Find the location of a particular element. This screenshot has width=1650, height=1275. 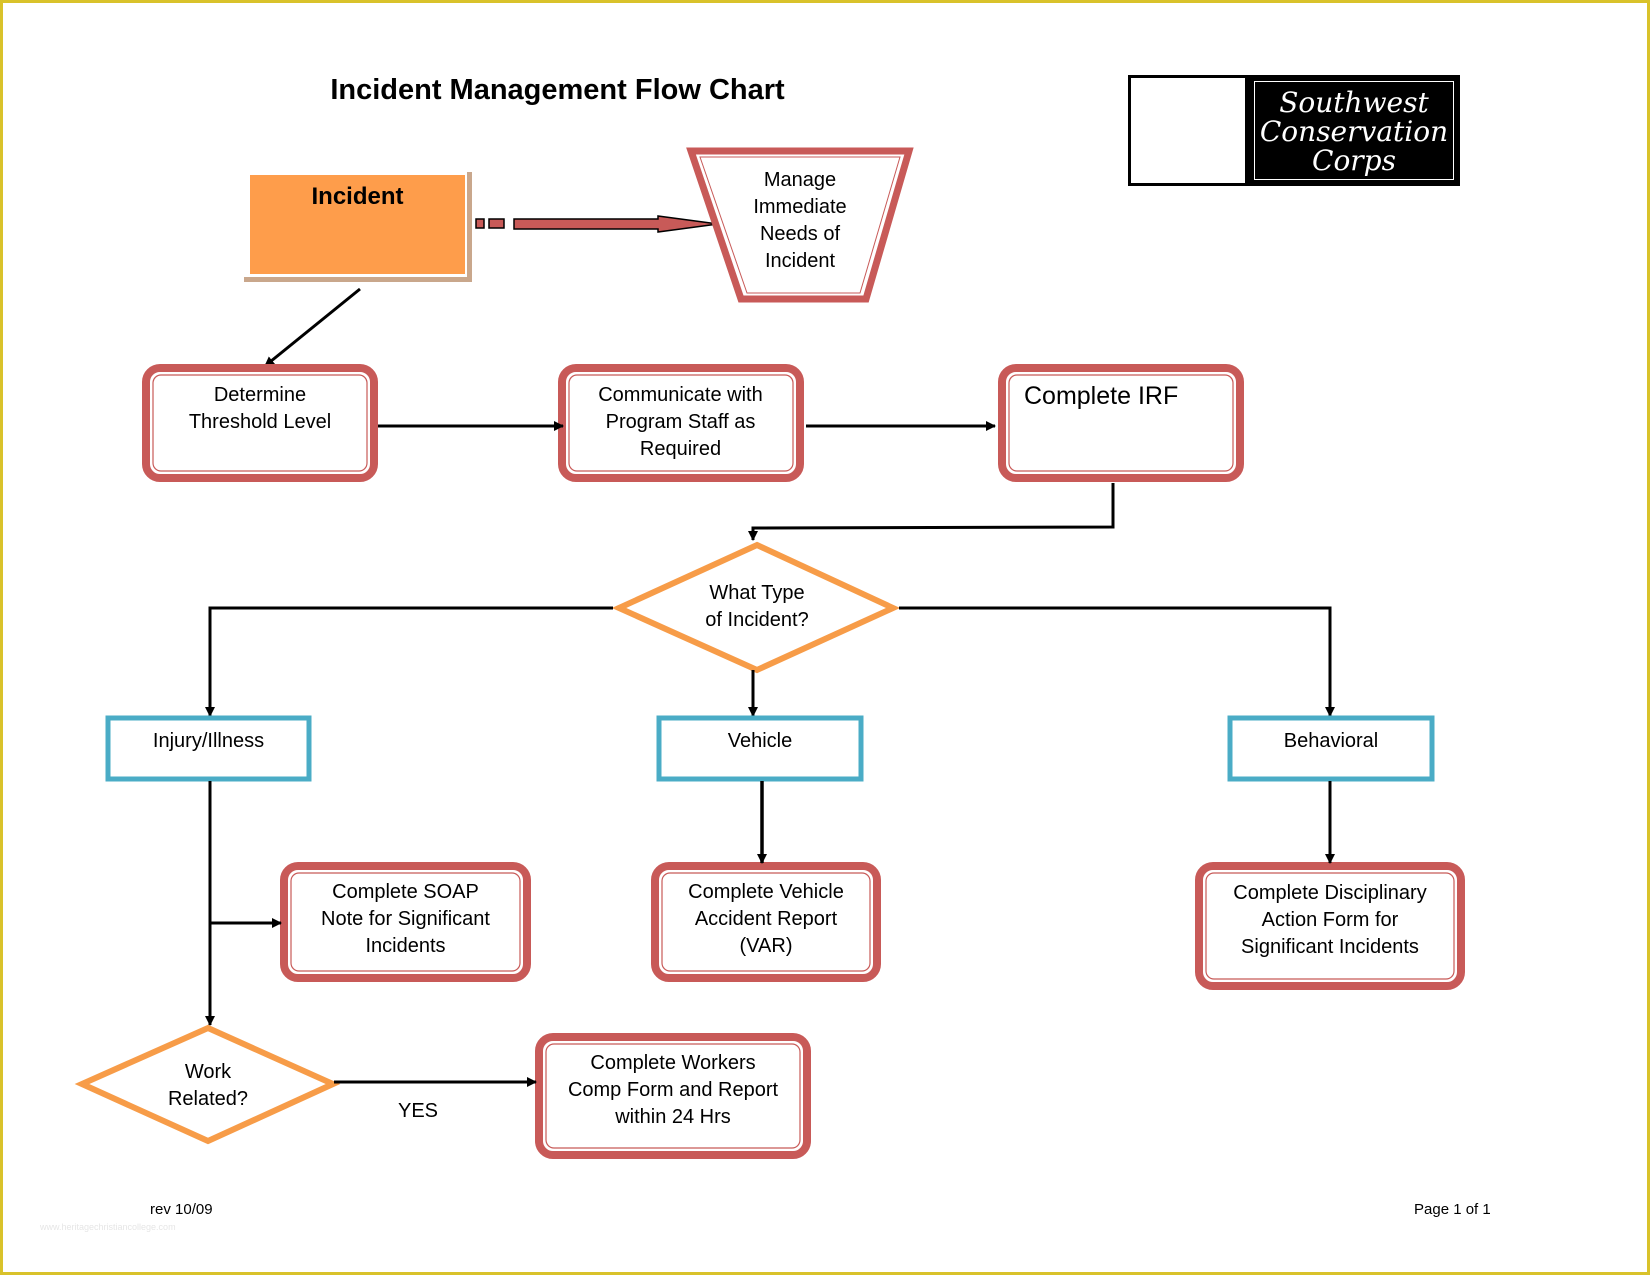

soap-label-line: Incidents is located at coordinates (405, 946).